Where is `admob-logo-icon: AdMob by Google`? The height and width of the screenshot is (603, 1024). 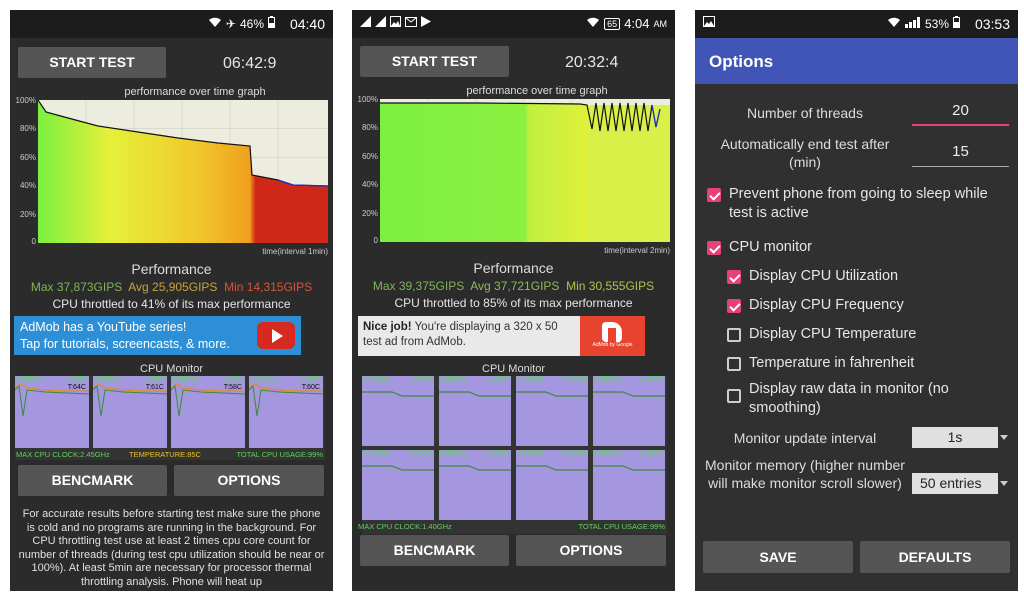
admob-logo-icon: AdMob by Google is located at coordinates (612, 336).